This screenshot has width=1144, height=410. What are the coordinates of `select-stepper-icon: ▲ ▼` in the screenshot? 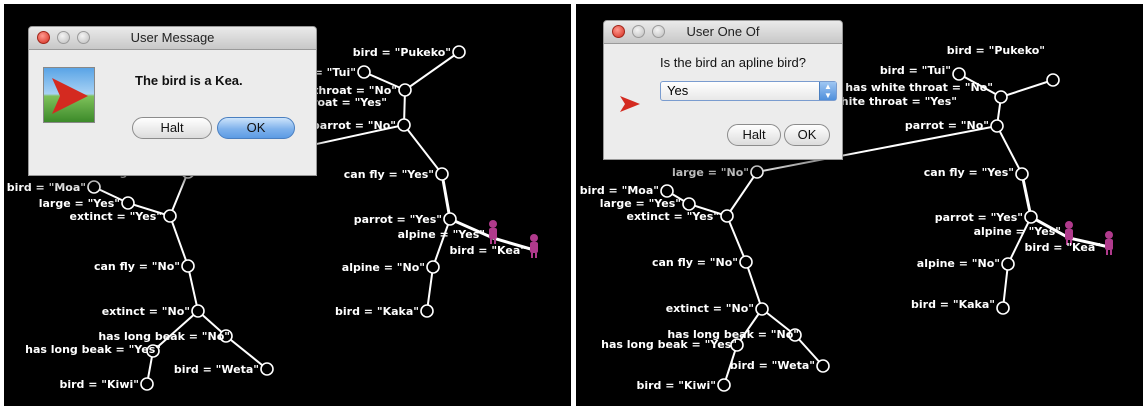 It's located at (827, 91).